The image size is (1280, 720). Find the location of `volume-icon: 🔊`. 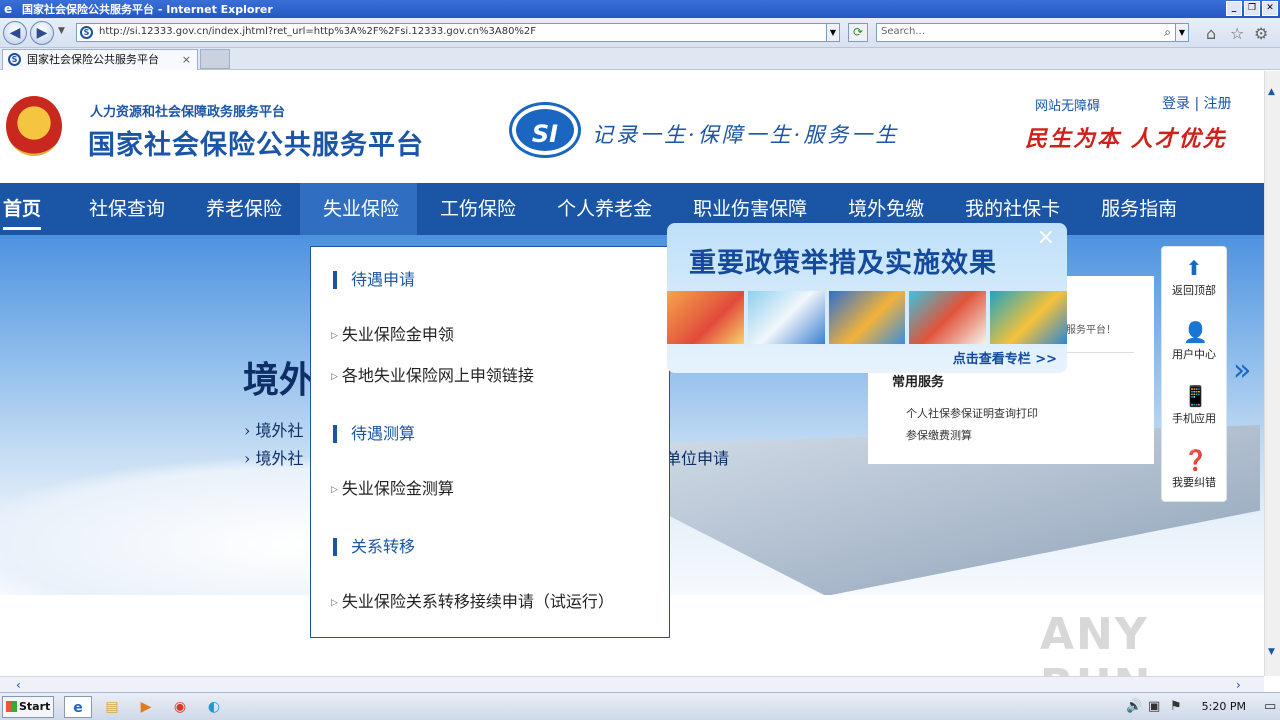

volume-icon: 🔊 is located at coordinates (1134, 706).